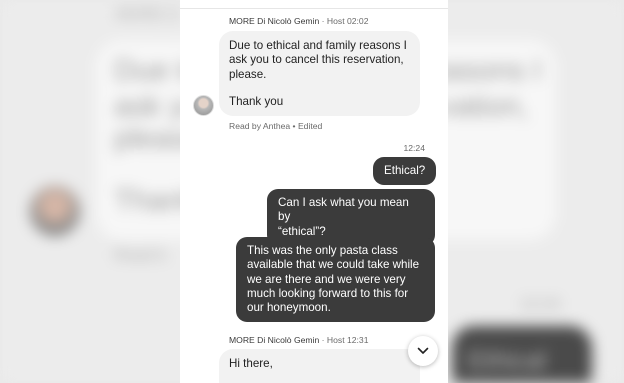 The image size is (624, 383). What do you see at coordinates (507, 360) in the screenshot?
I see `bg-dark-text: Ethical` at bounding box center [507, 360].